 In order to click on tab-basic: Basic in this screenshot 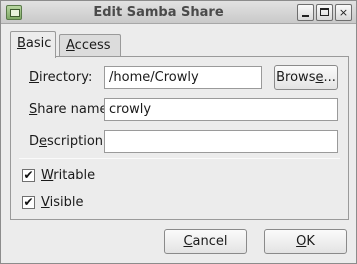, I will do `click(33, 44)`.